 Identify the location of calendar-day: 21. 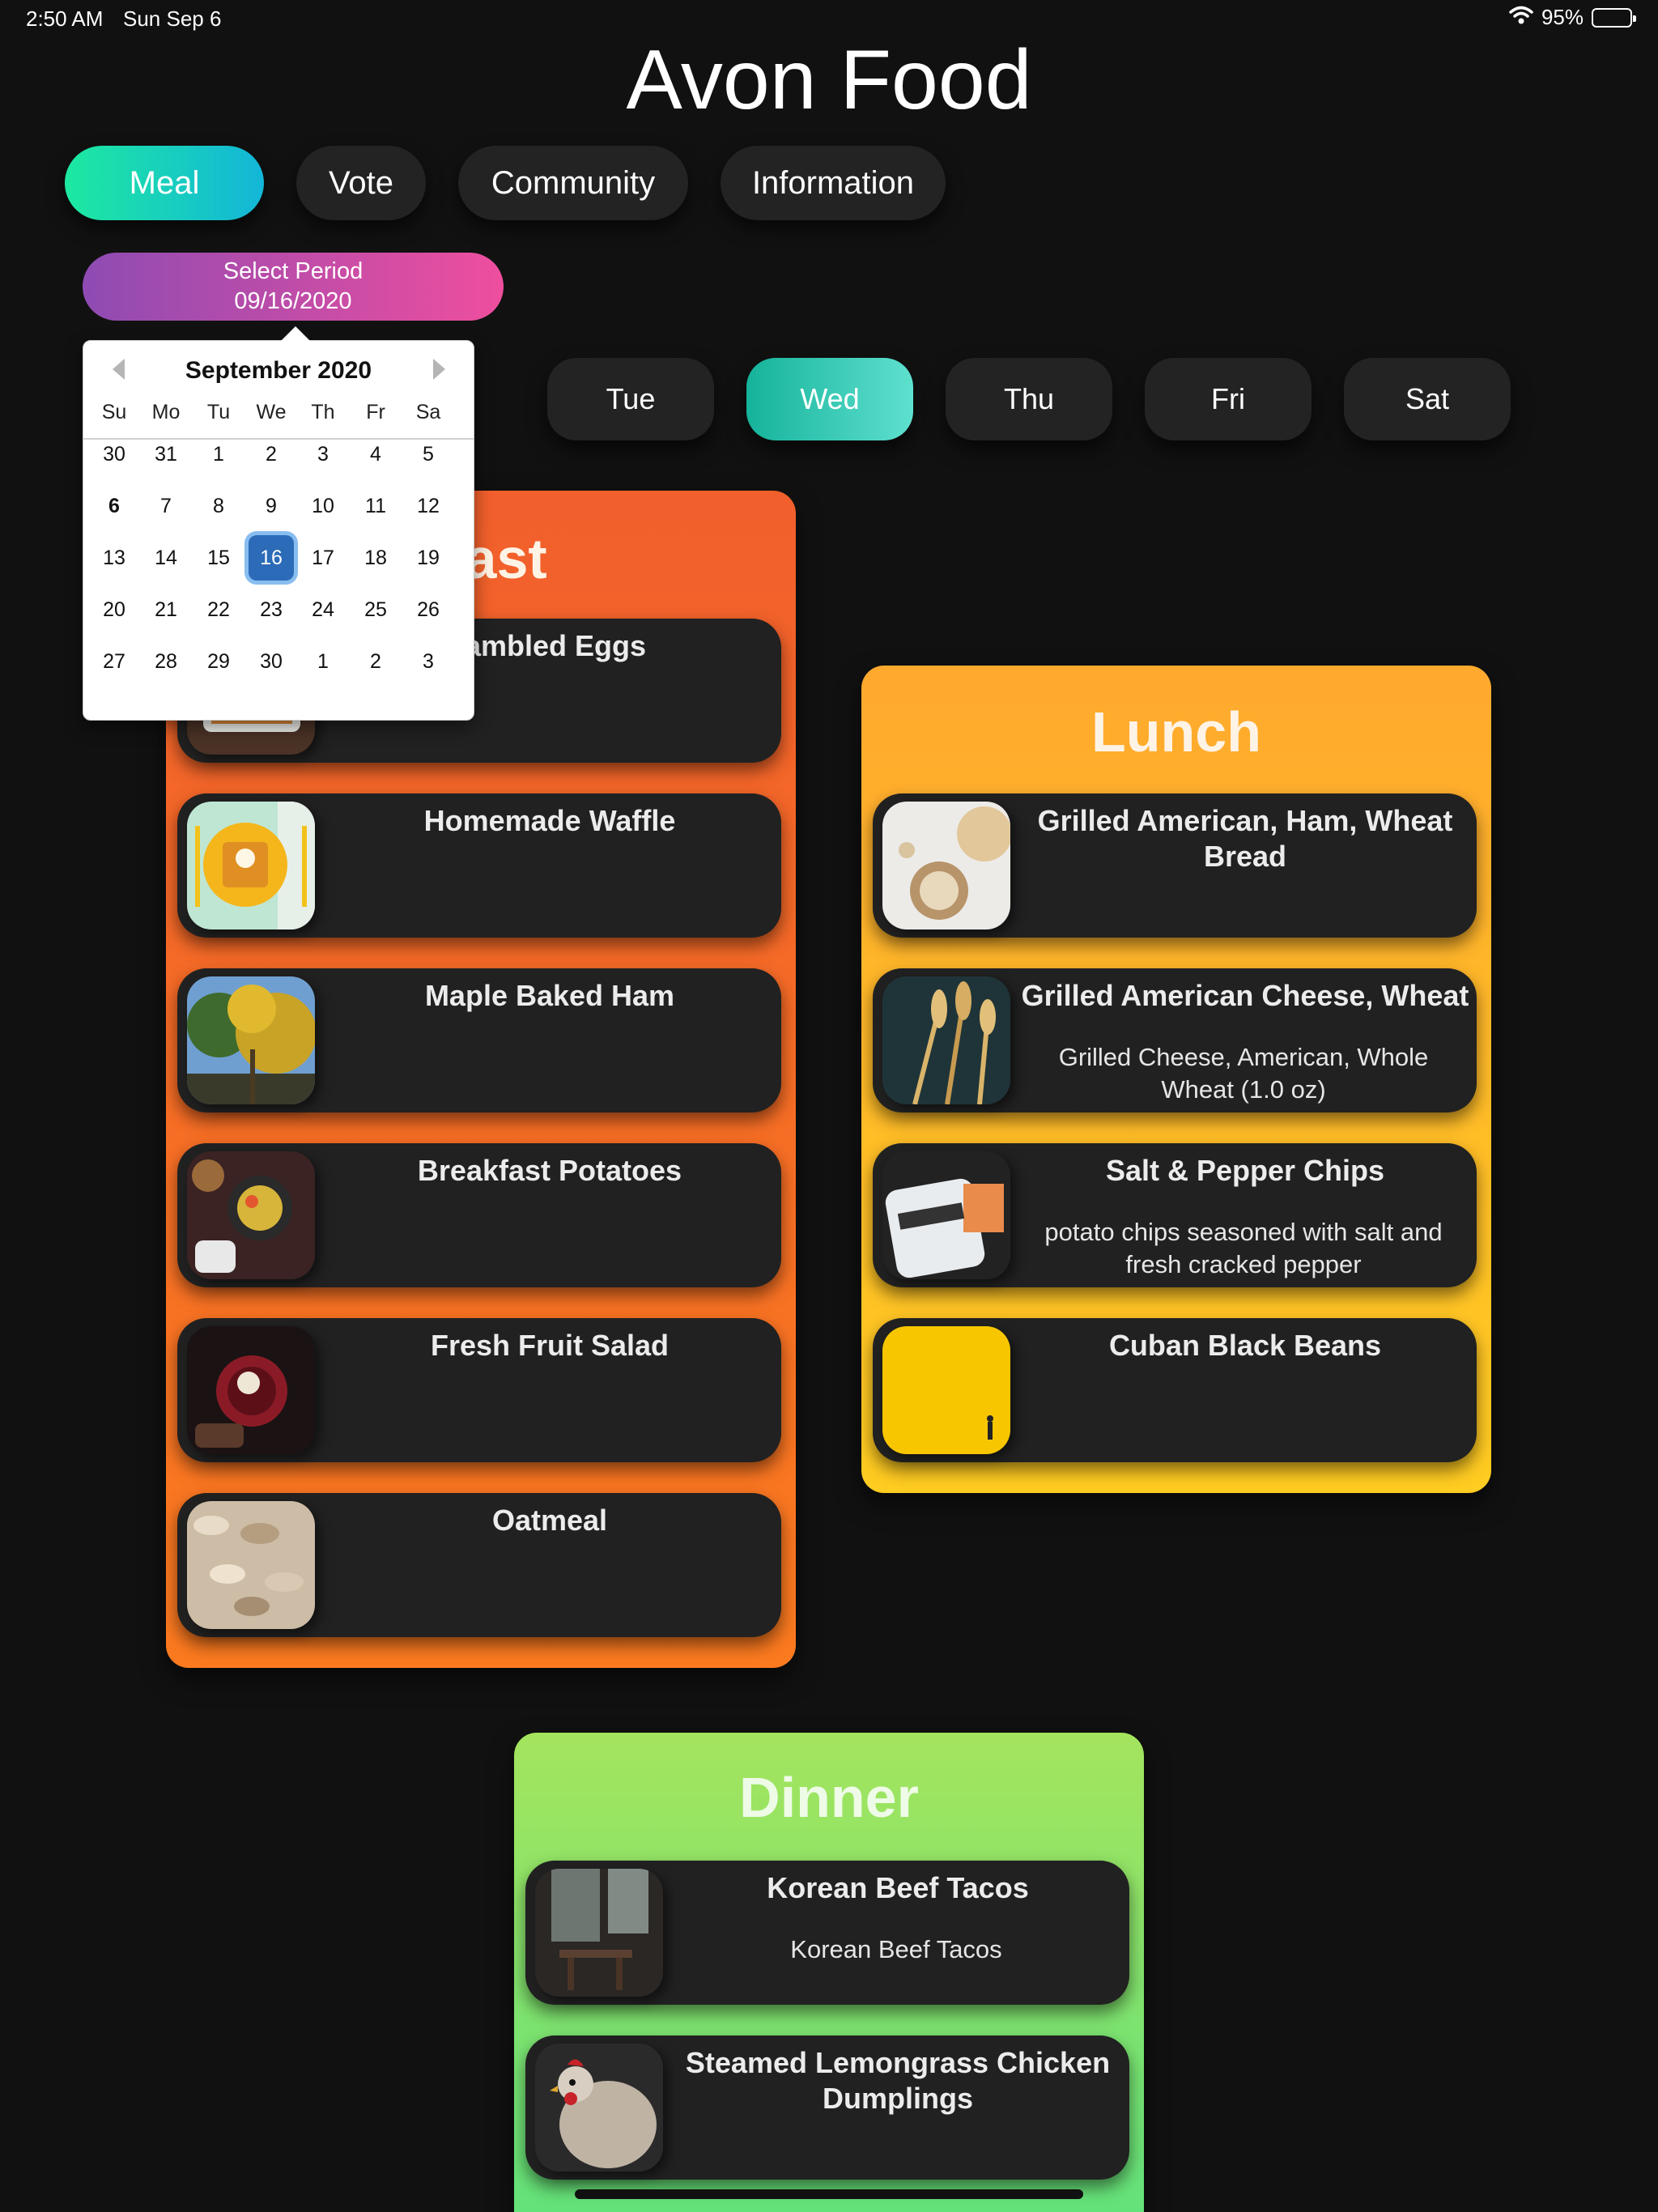
(166, 610).